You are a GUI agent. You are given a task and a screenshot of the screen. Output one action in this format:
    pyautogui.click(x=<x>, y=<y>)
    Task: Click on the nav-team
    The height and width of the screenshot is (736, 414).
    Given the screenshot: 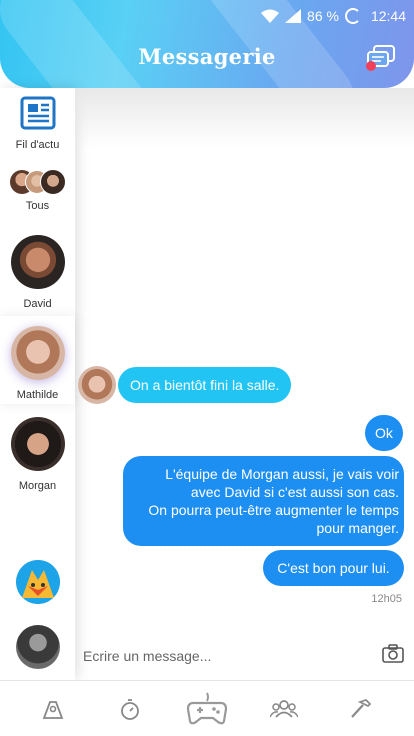 What is the action you would take?
    pyautogui.click(x=284, y=709)
    